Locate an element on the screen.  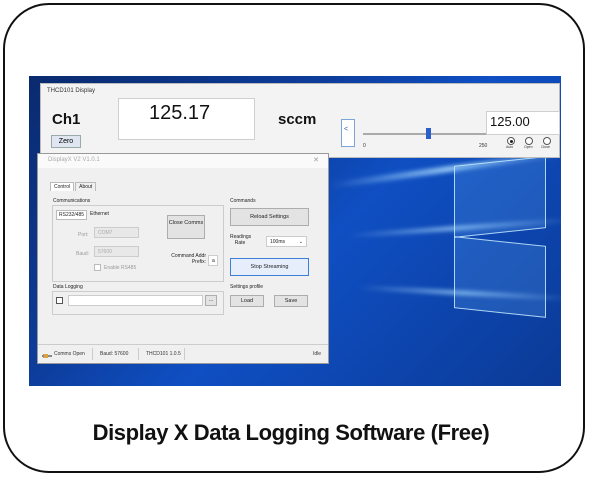
mode-radio-open is located at coordinates (529, 141).